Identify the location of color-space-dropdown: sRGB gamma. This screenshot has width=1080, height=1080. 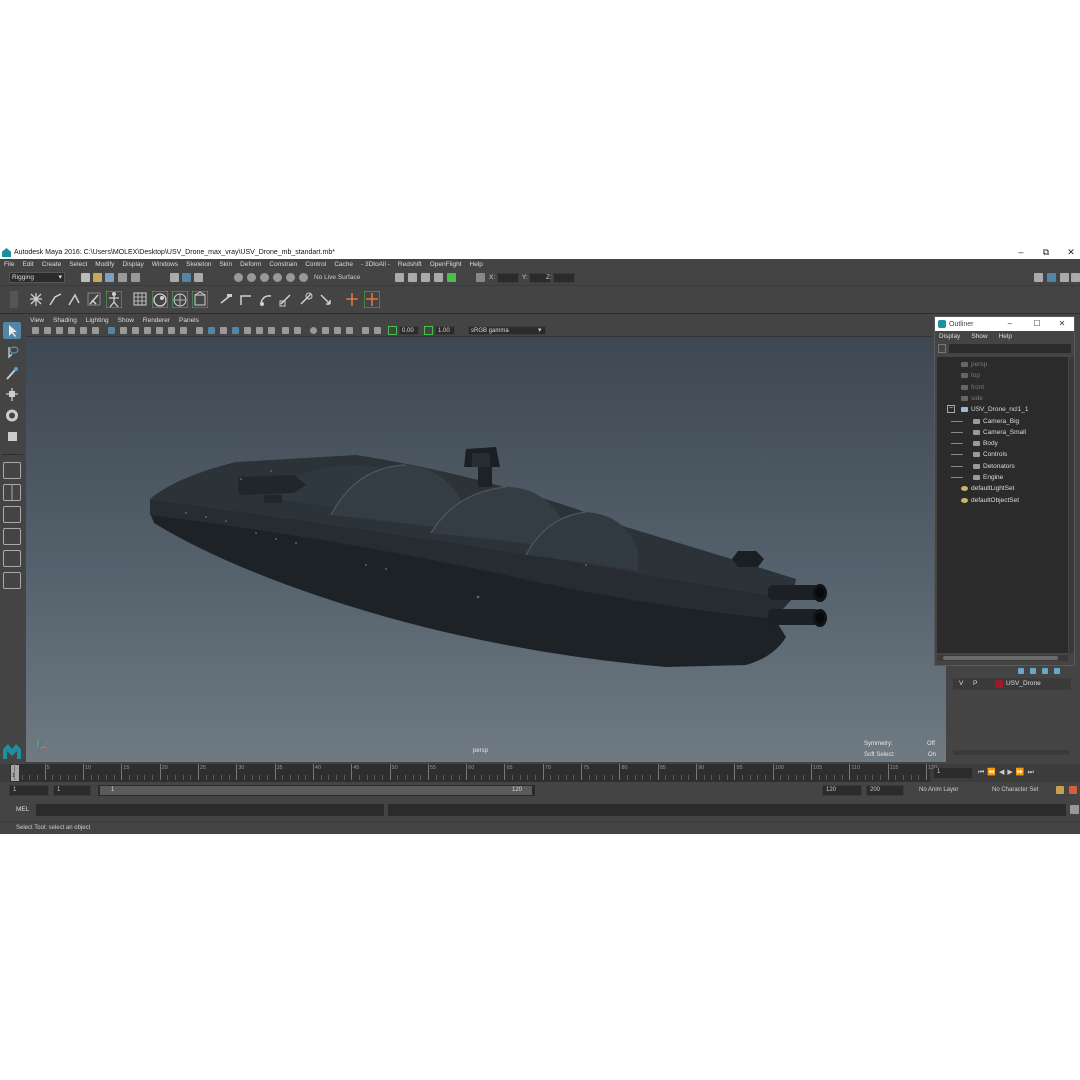
(507, 330).